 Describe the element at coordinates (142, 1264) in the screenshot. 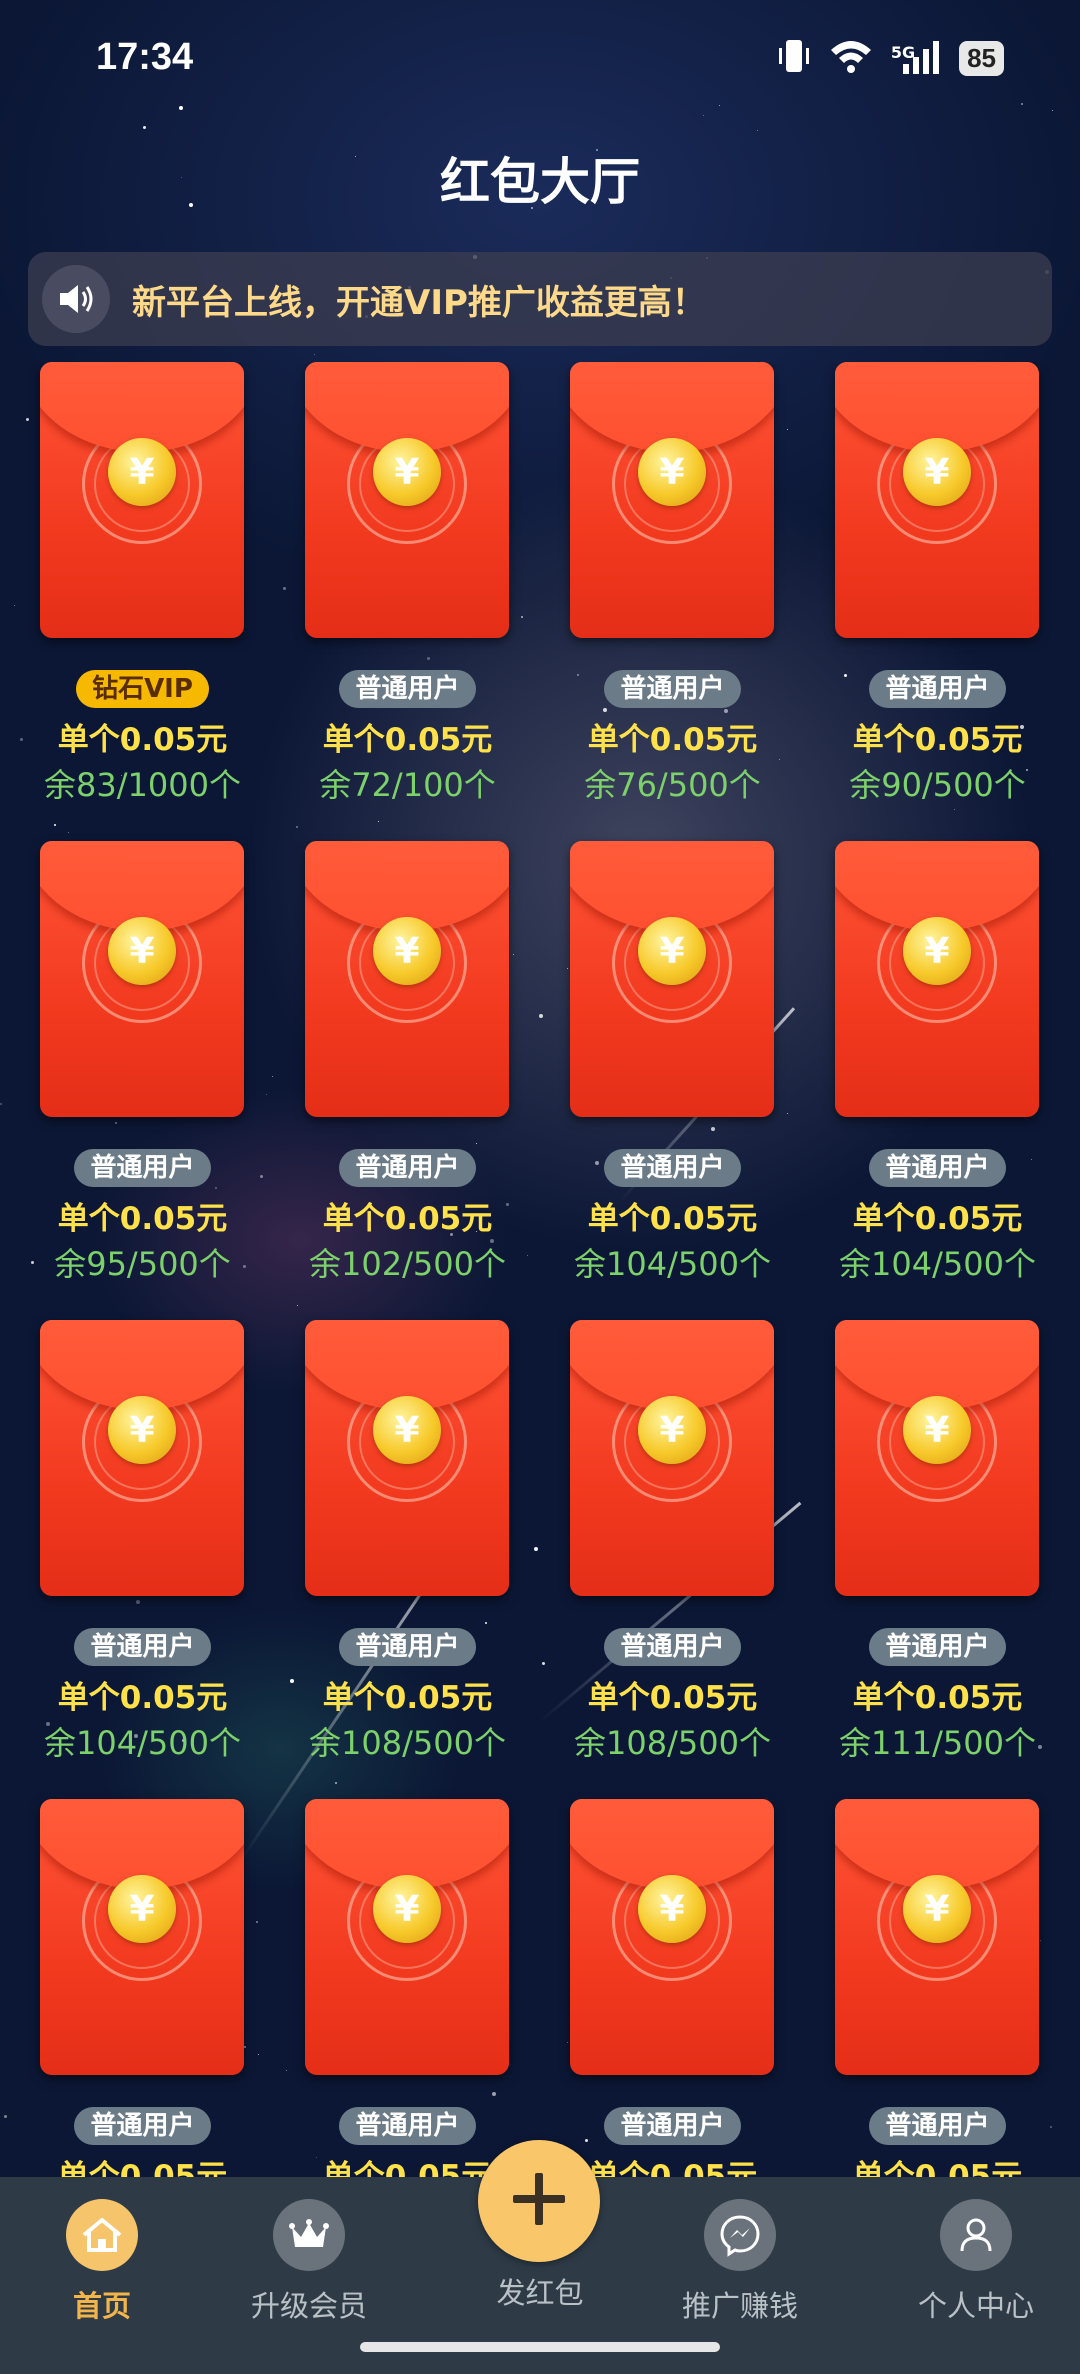

I see `envelope-remaining: 余95/500个` at that location.